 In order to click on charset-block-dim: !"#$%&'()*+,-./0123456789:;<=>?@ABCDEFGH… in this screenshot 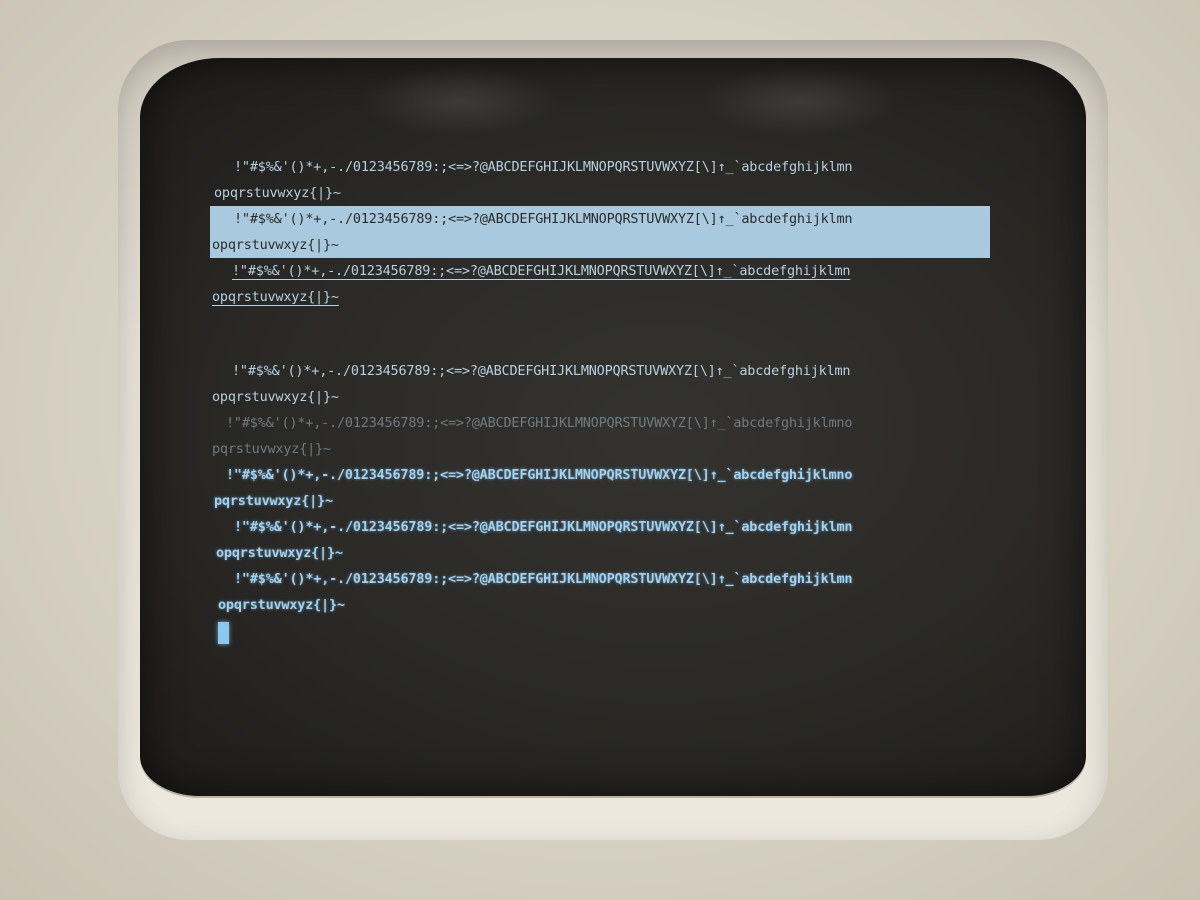, I will do `click(600, 436)`.